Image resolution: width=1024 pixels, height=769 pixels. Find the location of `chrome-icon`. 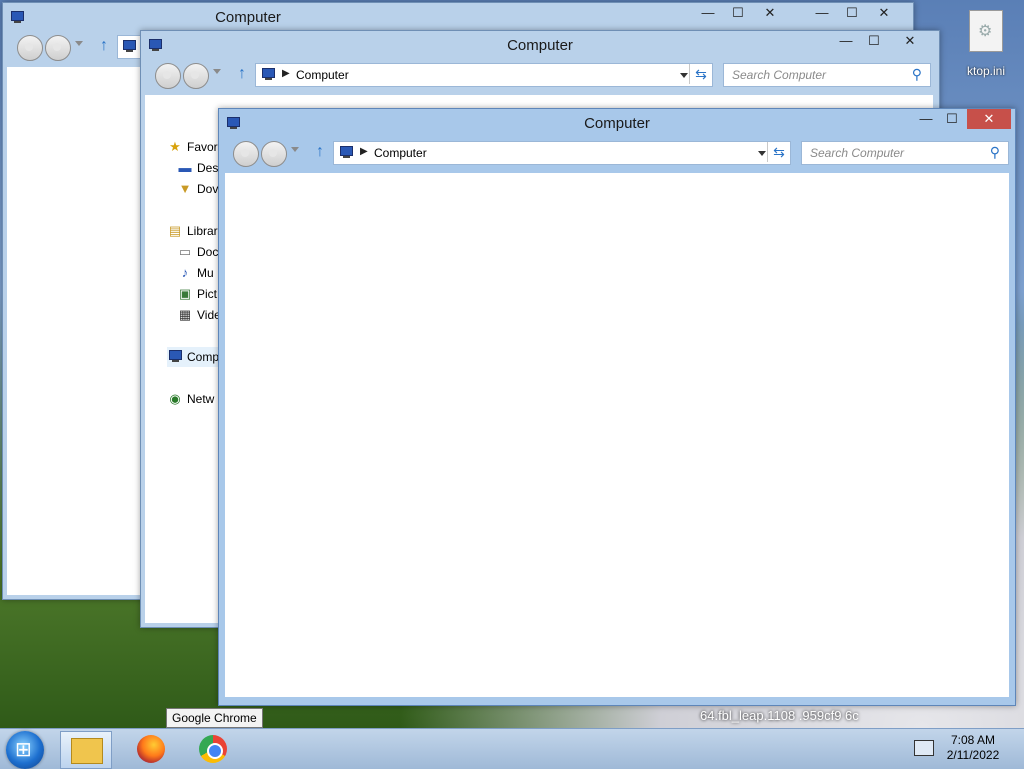

chrome-icon is located at coordinates (213, 749).